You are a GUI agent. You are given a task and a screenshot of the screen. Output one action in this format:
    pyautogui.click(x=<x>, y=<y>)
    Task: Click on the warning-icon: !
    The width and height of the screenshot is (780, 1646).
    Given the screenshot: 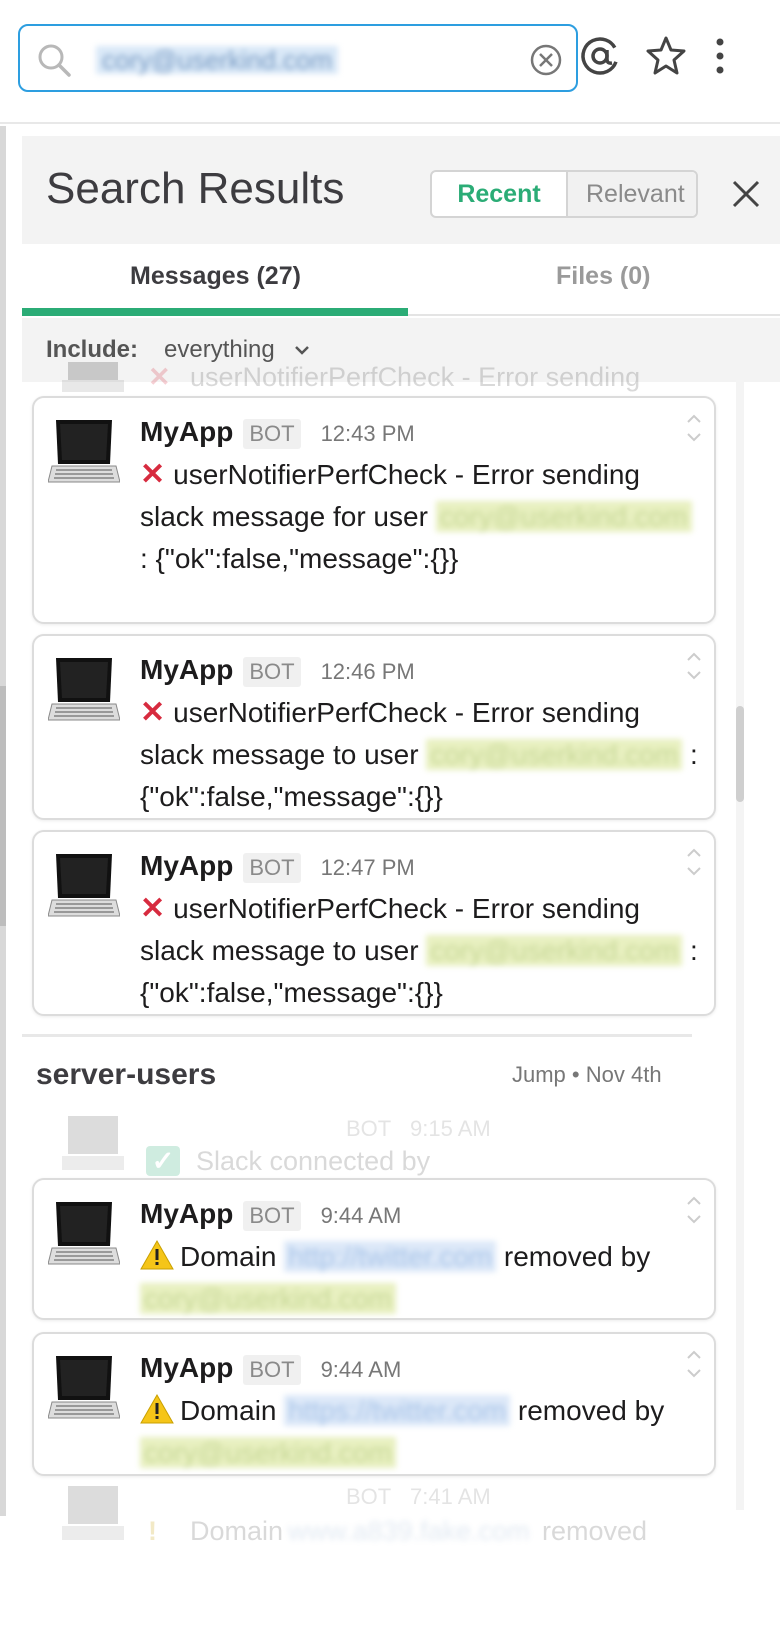 What is the action you would take?
    pyautogui.click(x=152, y=1531)
    